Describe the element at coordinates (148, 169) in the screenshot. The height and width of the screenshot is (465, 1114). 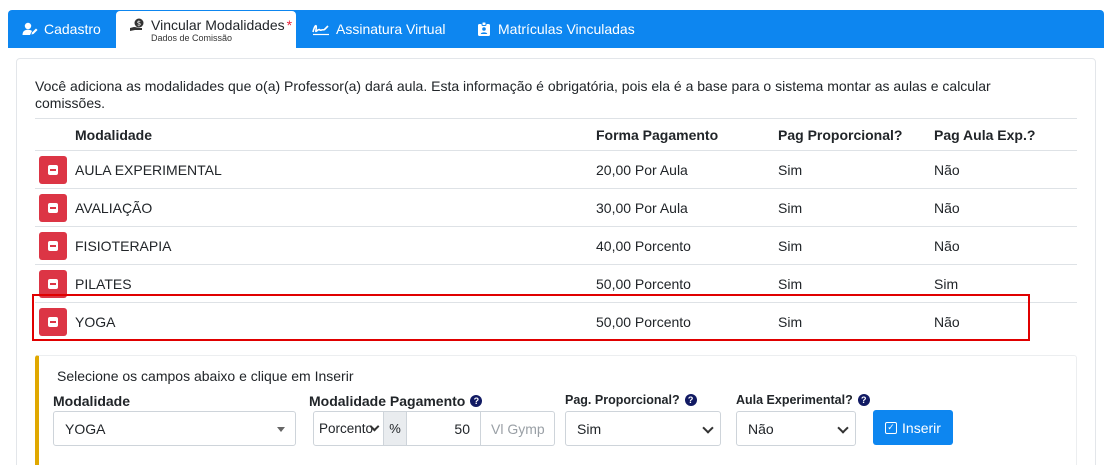
I see `cell-modalidade: AULA EXPERIMENTAL` at that location.